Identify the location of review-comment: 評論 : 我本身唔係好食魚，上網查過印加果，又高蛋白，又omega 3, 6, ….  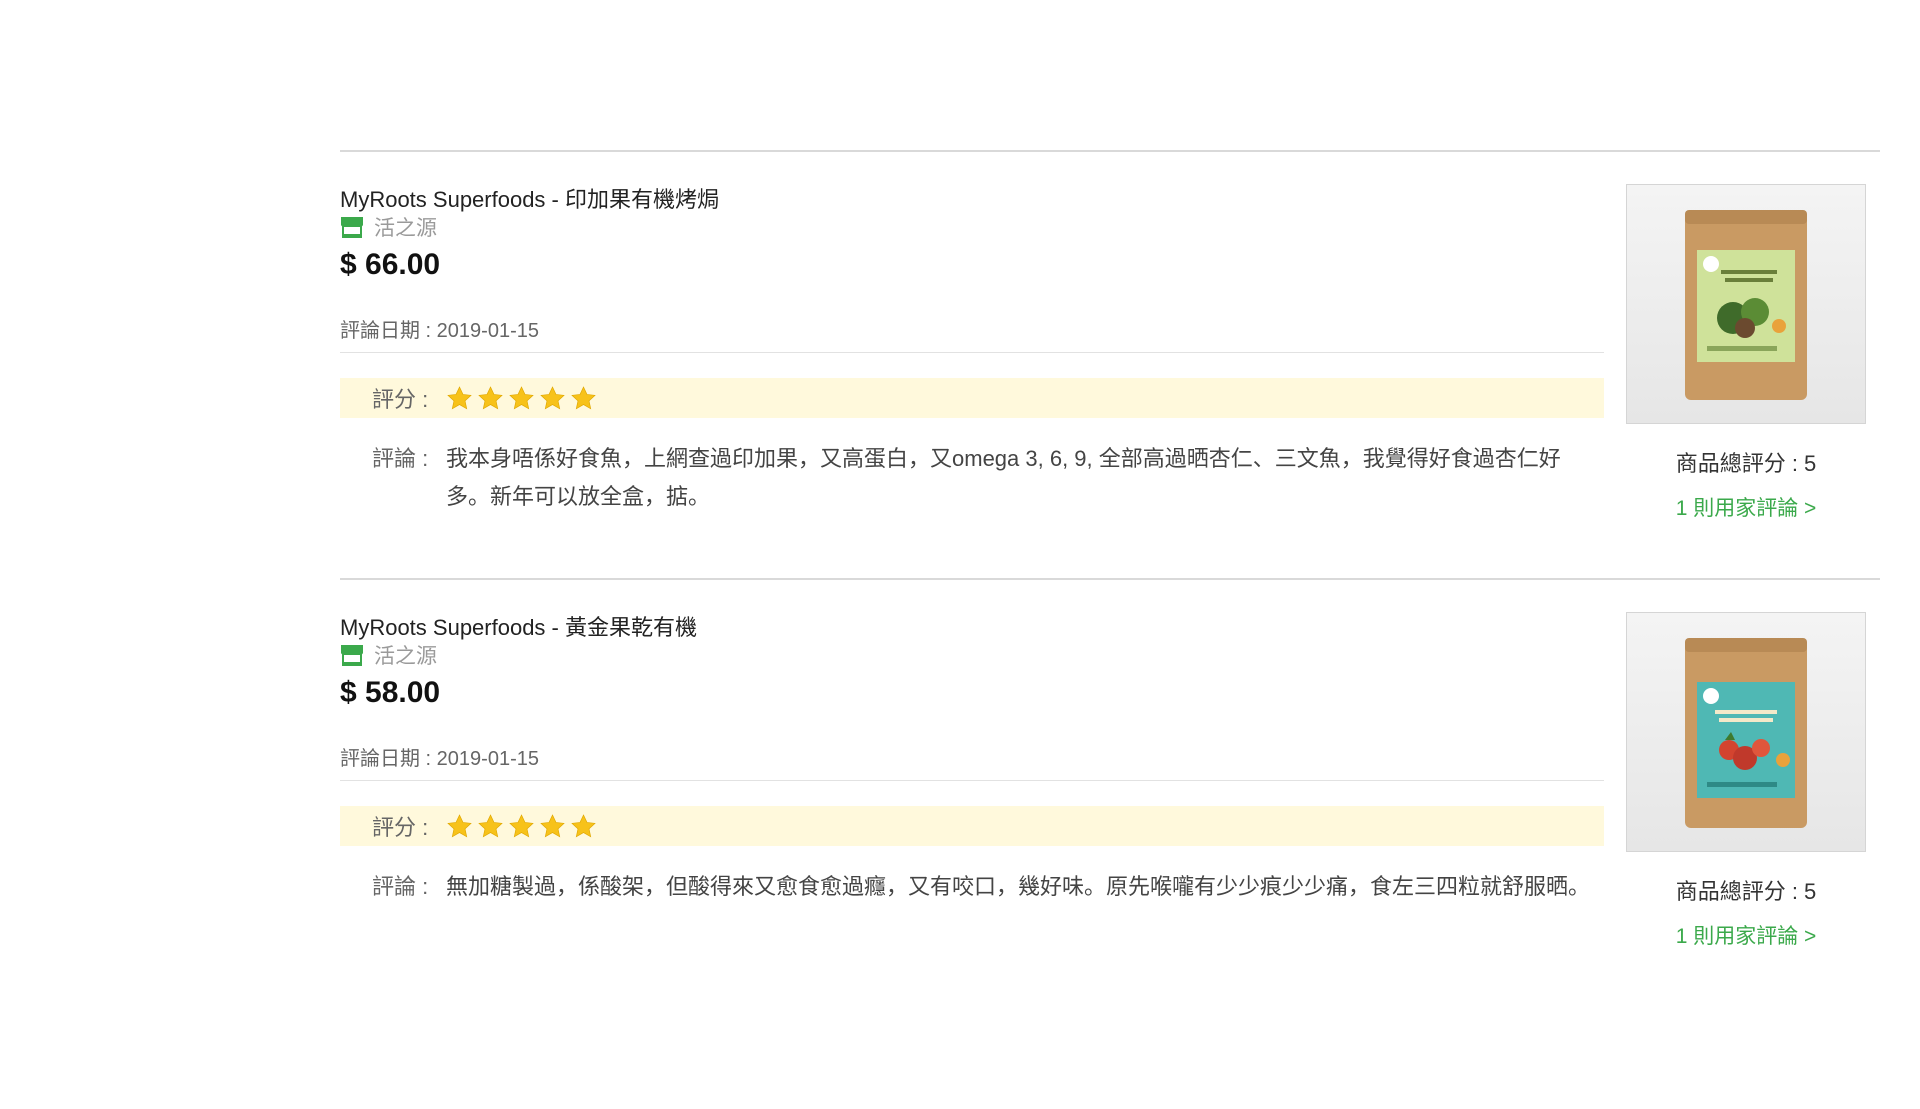
(992, 478).